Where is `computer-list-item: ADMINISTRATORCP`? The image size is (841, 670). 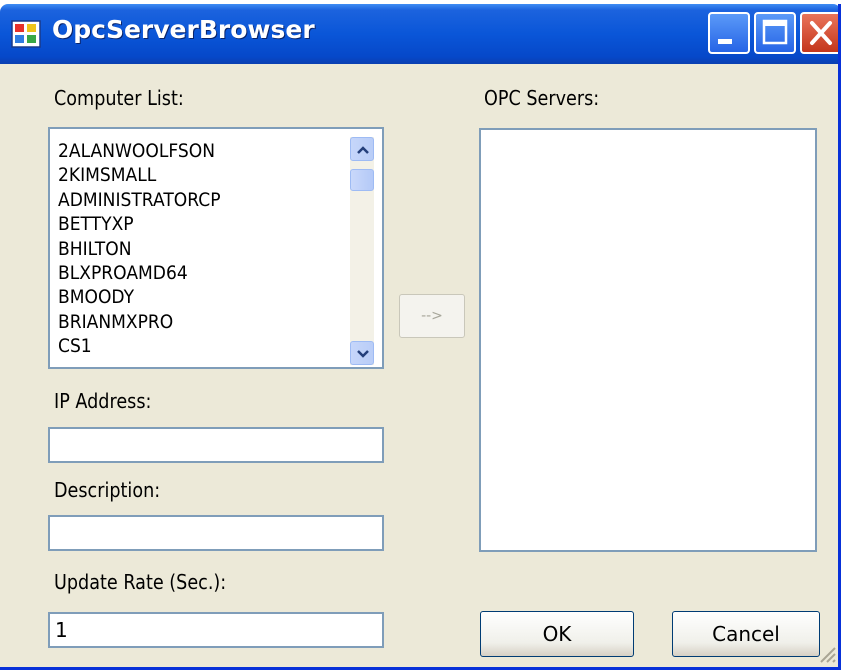 computer-list-item: ADMINISTRATORCP is located at coordinates (139, 200).